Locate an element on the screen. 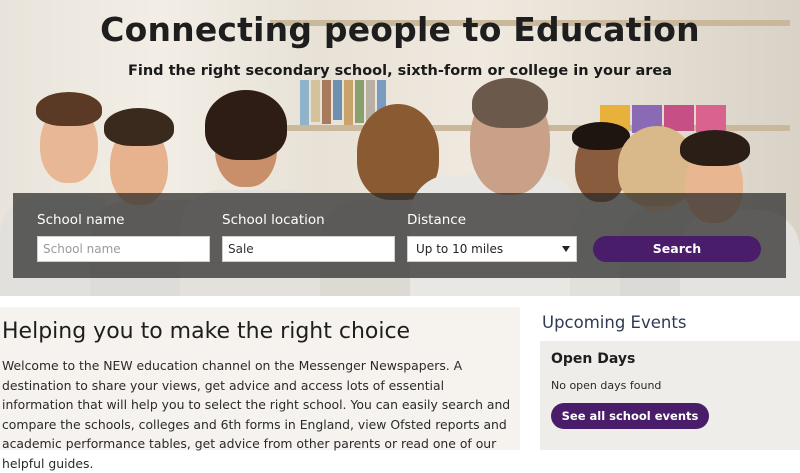  school-name-label: School name is located at coordinates (81, 220).